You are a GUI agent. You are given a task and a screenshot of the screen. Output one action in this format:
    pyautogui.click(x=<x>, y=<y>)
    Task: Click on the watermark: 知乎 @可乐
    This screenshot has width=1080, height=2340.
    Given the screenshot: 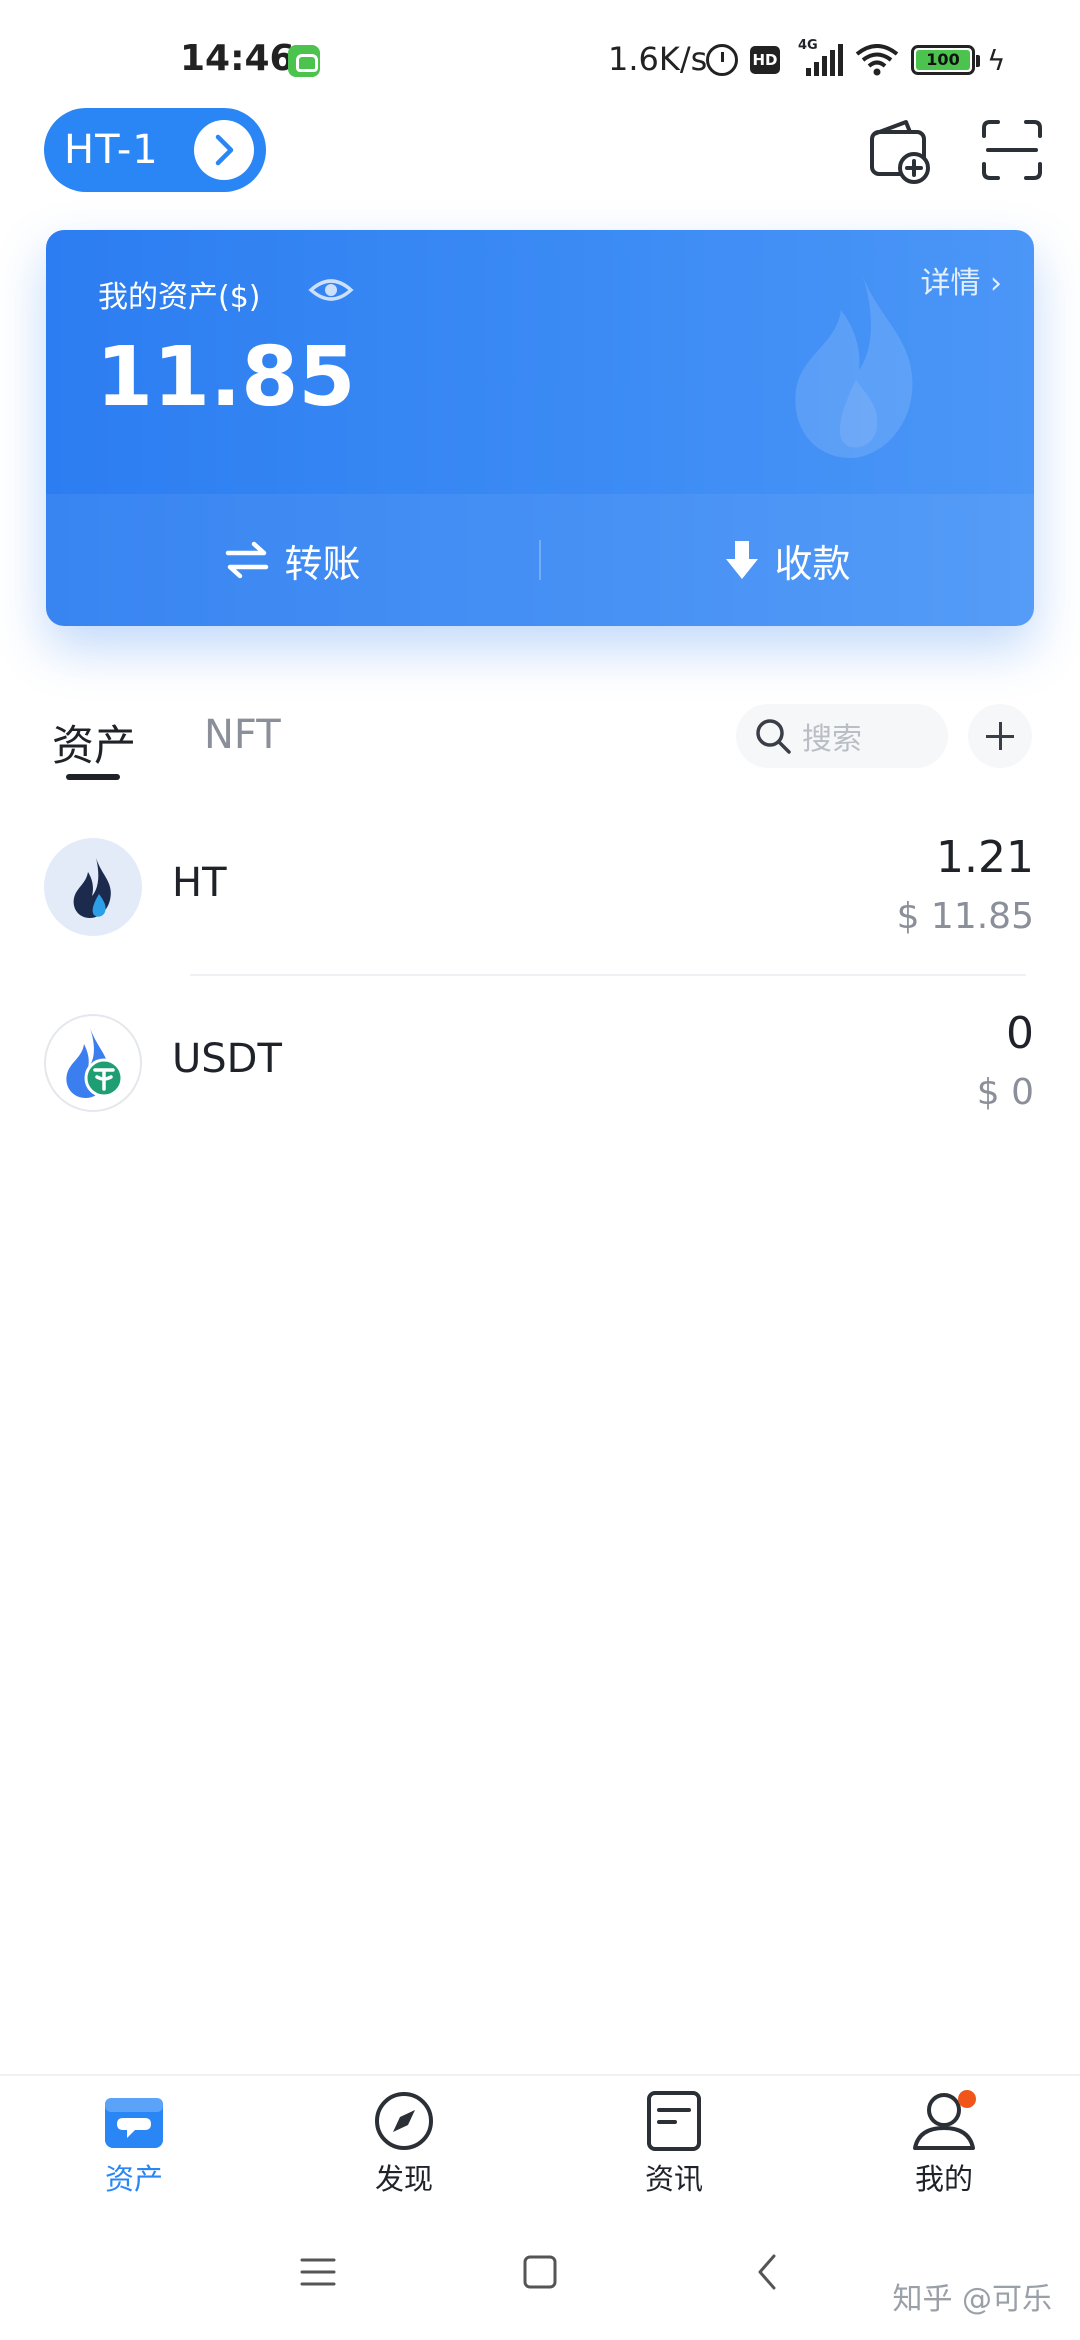 What is the action you would take?
    pyautogui.click(x=972, y=2299)
    